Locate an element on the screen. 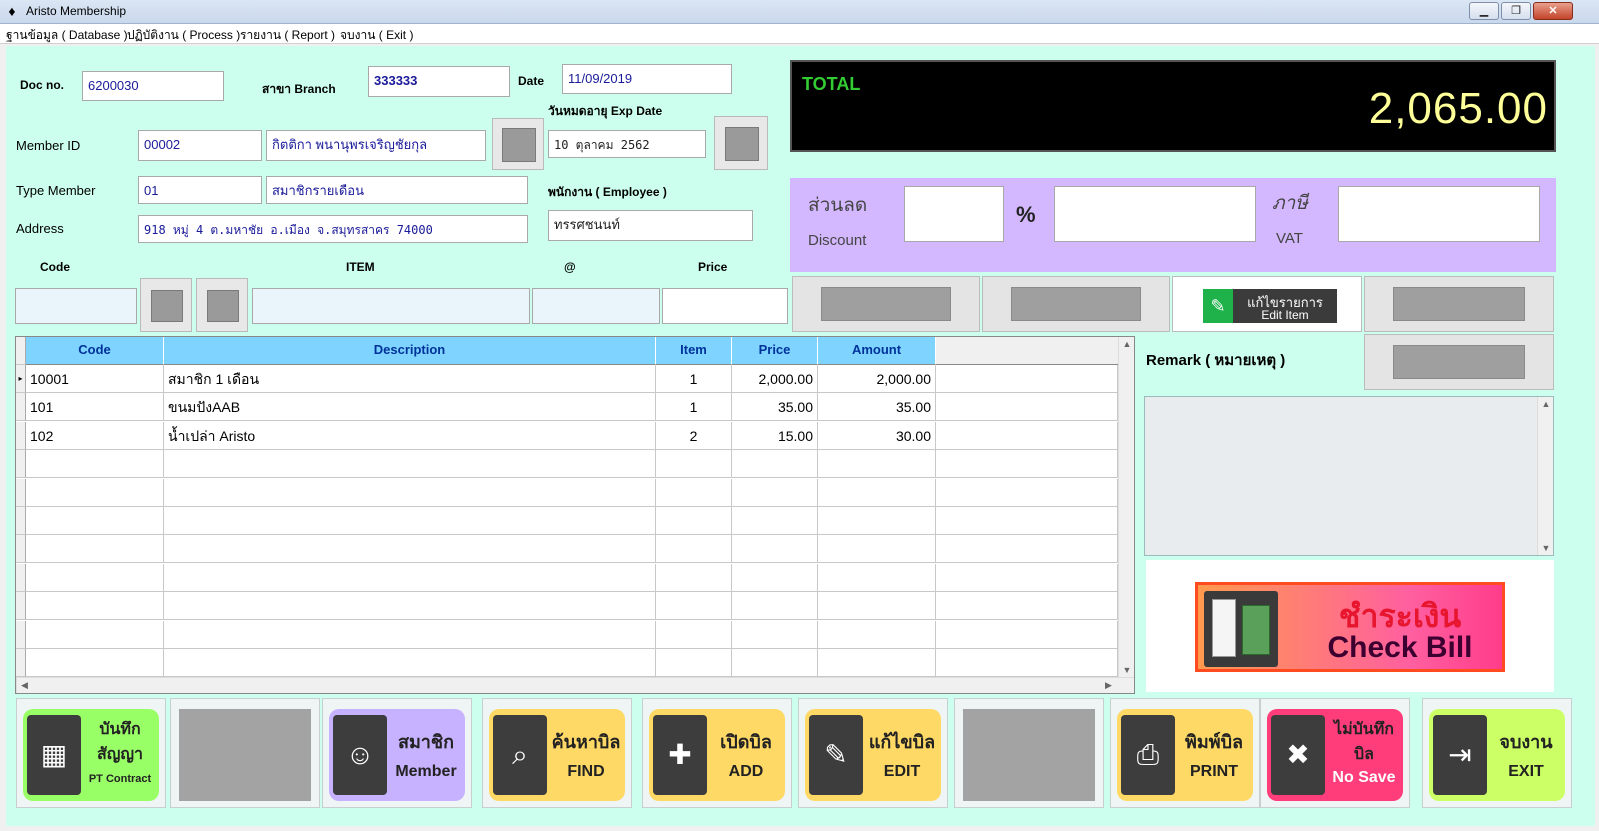 The image size is (1599, 831). grid-scroll-left-icon: ◀ is located at coordinates (24, 685).